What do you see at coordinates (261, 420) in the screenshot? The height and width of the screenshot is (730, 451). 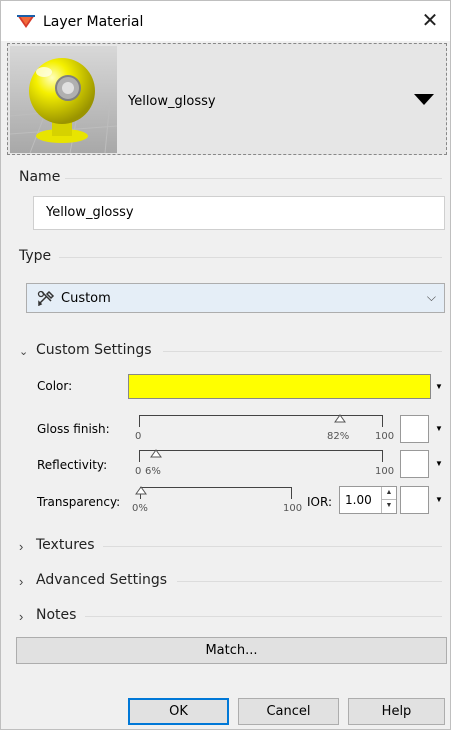 I see `gloss-finish-slider` at bounding box center [261, 420].